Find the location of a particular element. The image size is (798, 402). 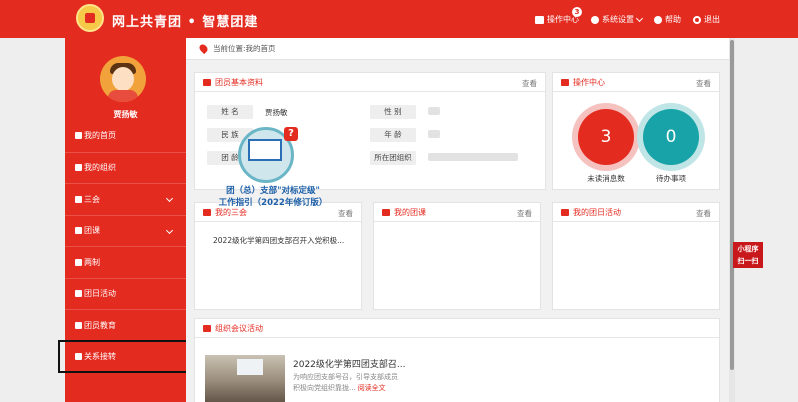

my-league-day-header: 我的团日活动 查看 is located at coordinates (636, 212).